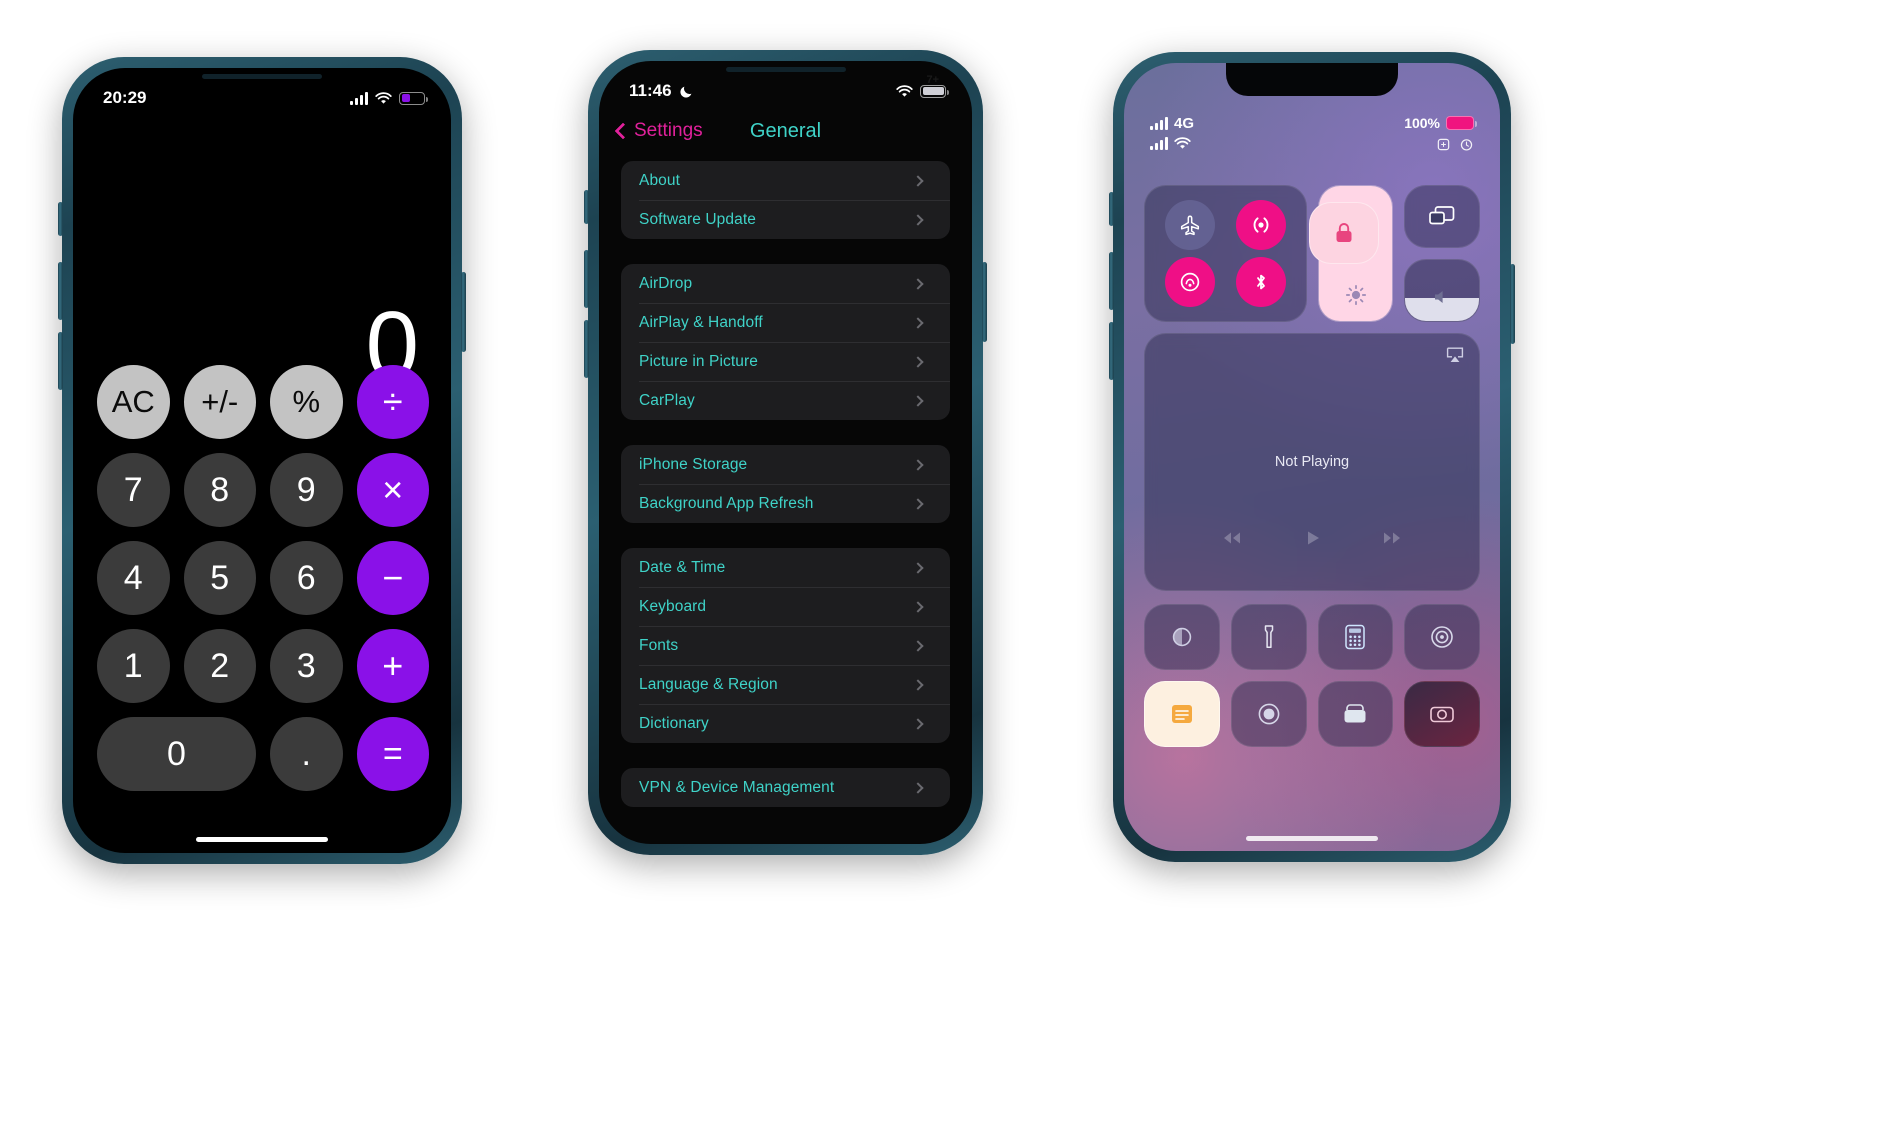  What do you see at coordinates (1442, 290) in the screenshot?
I see `volume-slider` at bounding box center [1442, 290].